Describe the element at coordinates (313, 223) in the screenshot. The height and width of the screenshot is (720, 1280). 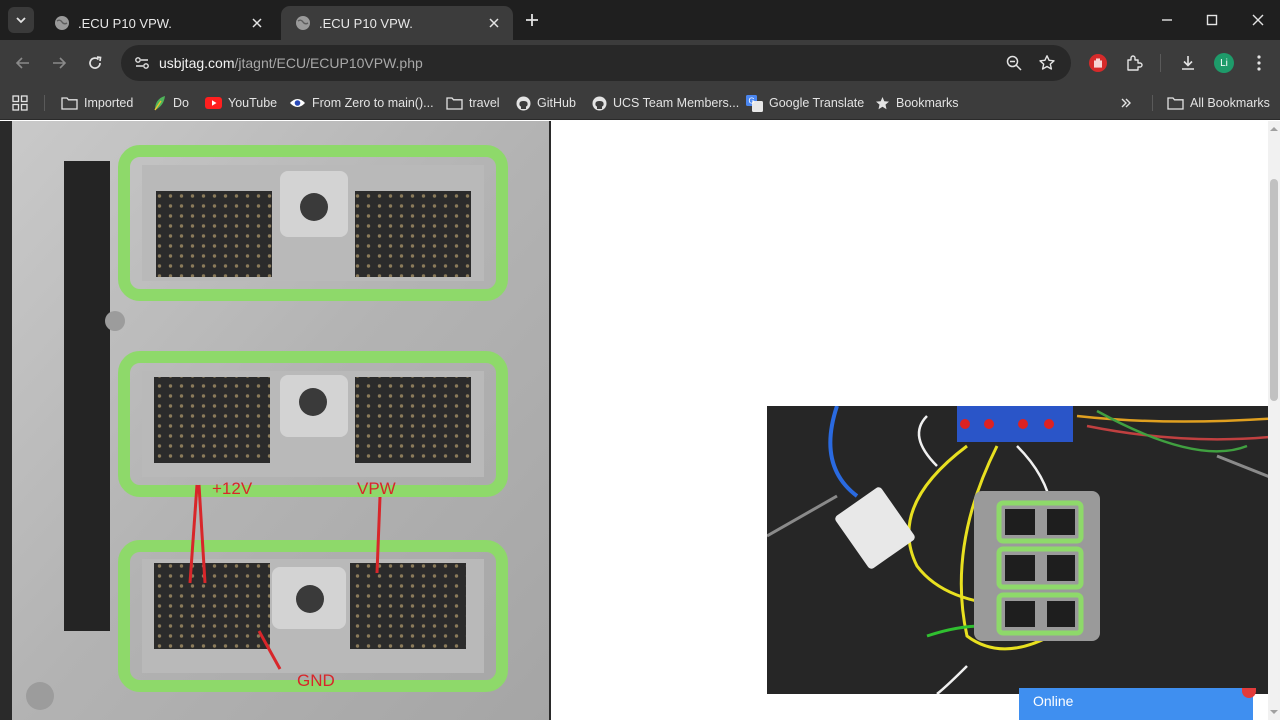
I see `connector-top` at that location.